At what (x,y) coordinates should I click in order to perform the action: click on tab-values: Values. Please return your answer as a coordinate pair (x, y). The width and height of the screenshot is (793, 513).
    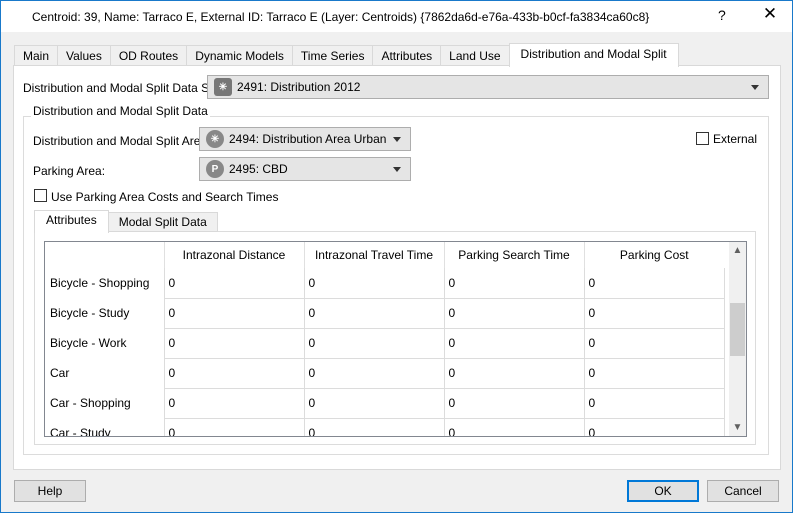
    Looking at the image, I should click on (84, 55).